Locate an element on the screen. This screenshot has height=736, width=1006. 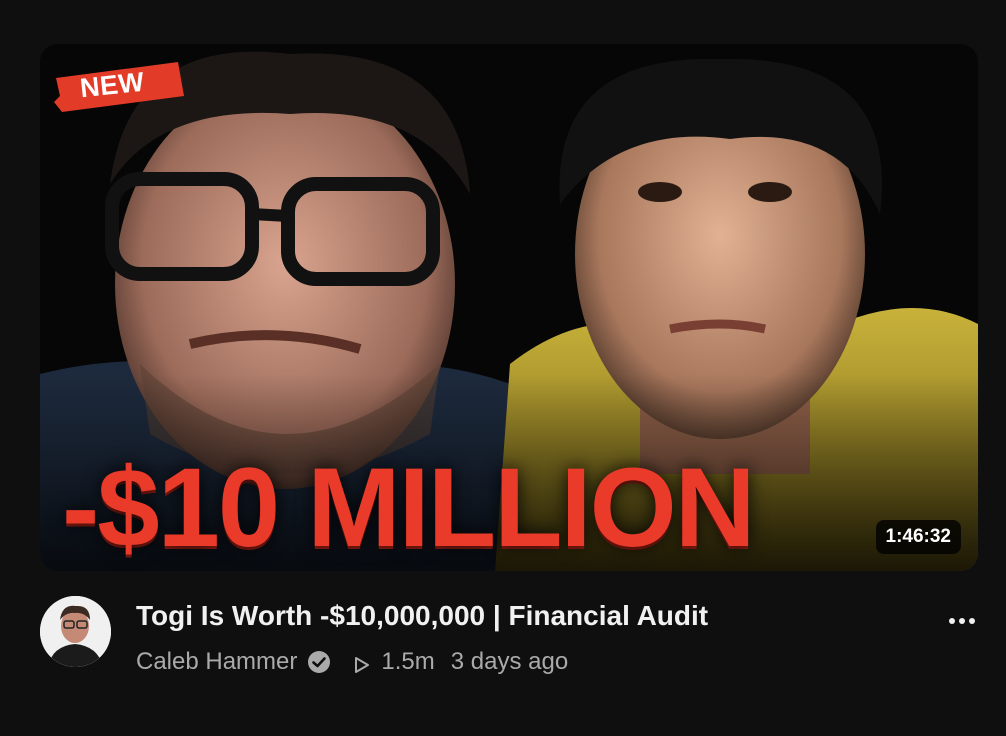
new-badge: NEW is located at coordinates (120, 86).